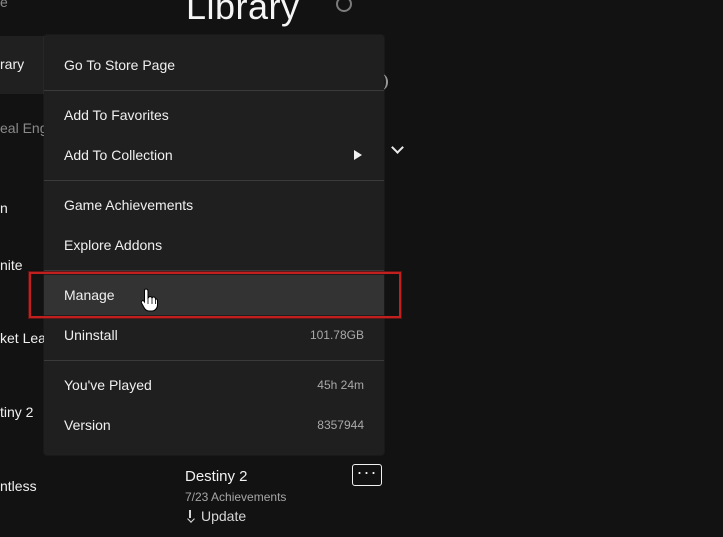 This screenshot has height=537, width=723. I want to click on sidebar-item-label: e, so click(4, 5).